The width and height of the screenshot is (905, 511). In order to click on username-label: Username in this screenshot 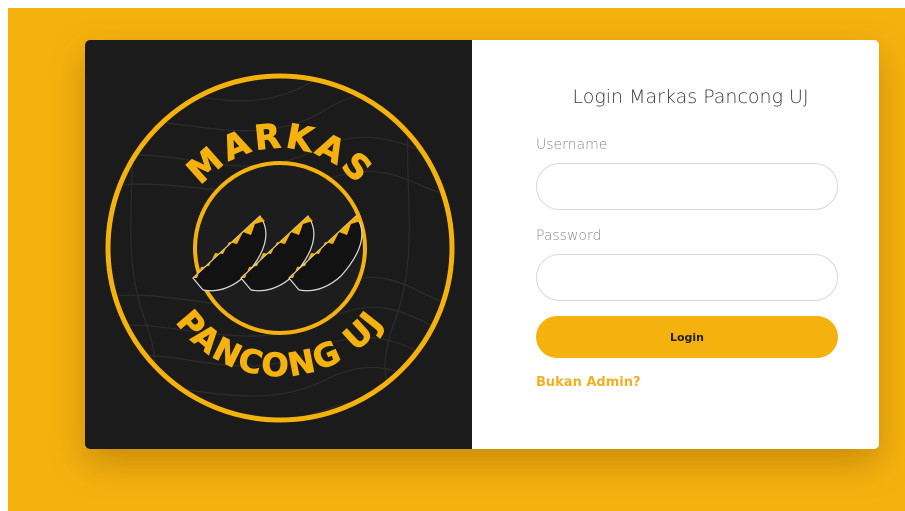, I will do `click(572, 145)`.